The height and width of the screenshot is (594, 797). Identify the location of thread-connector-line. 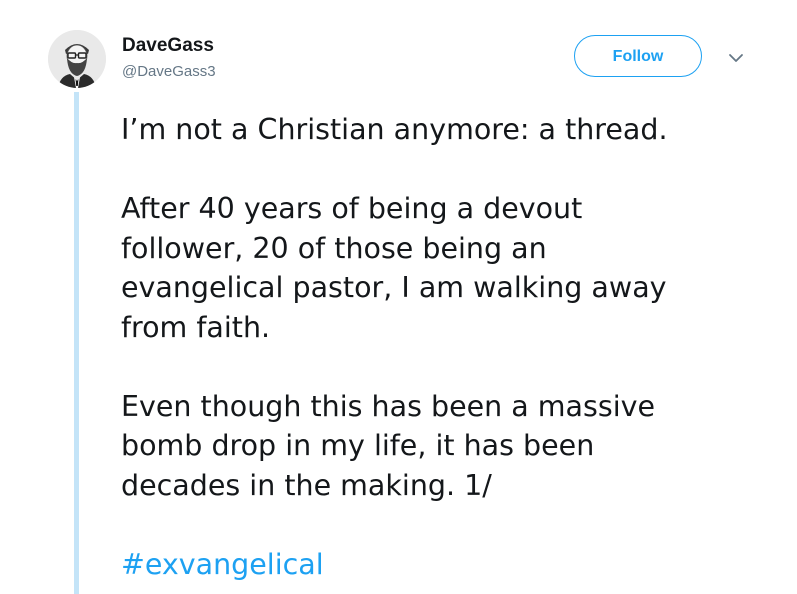
(76, 343).